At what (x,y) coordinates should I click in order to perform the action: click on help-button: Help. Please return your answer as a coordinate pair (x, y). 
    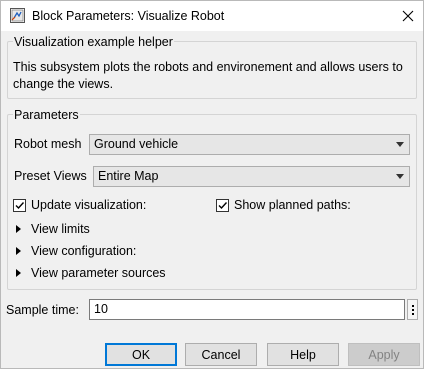
    Looking at the image, I should click on (303, 354).